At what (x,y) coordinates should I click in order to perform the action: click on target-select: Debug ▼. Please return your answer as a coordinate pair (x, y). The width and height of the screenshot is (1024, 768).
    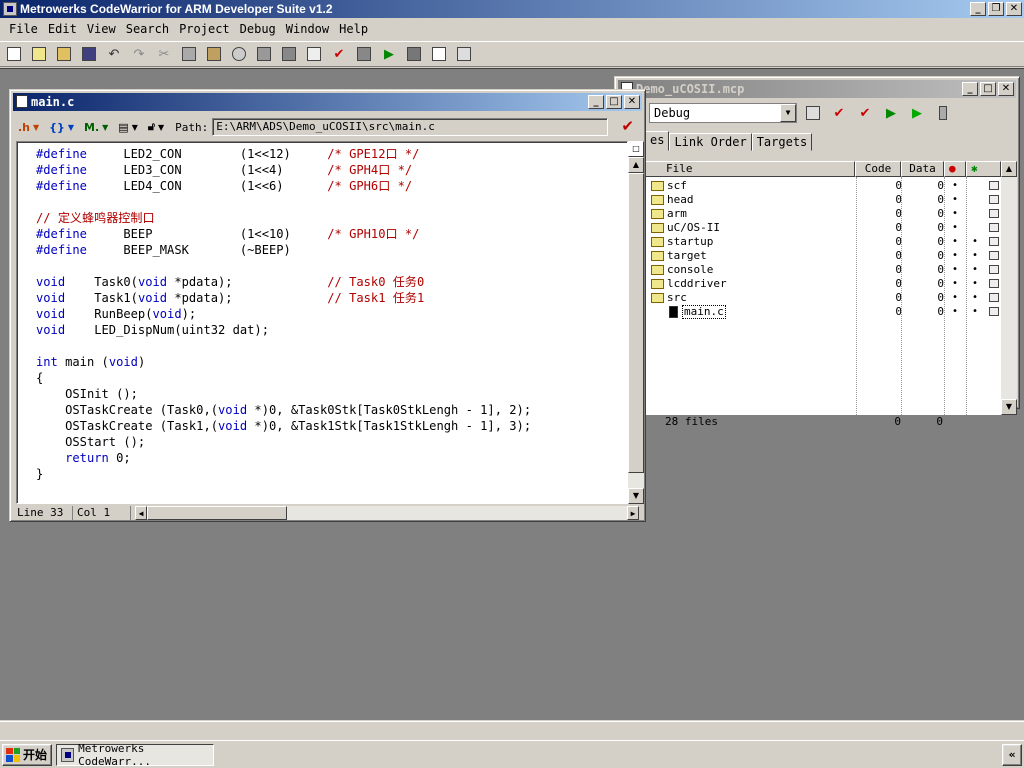
    Looking at the image, I should click on (723, 113).